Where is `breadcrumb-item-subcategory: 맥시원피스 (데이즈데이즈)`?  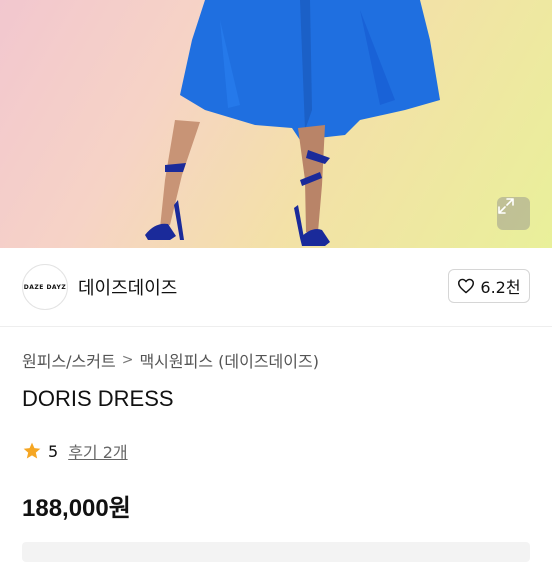 breadcrumb-item-subcategory: 맥시원피스 (데이즈데이즈) is located at coordinates (229, 360).